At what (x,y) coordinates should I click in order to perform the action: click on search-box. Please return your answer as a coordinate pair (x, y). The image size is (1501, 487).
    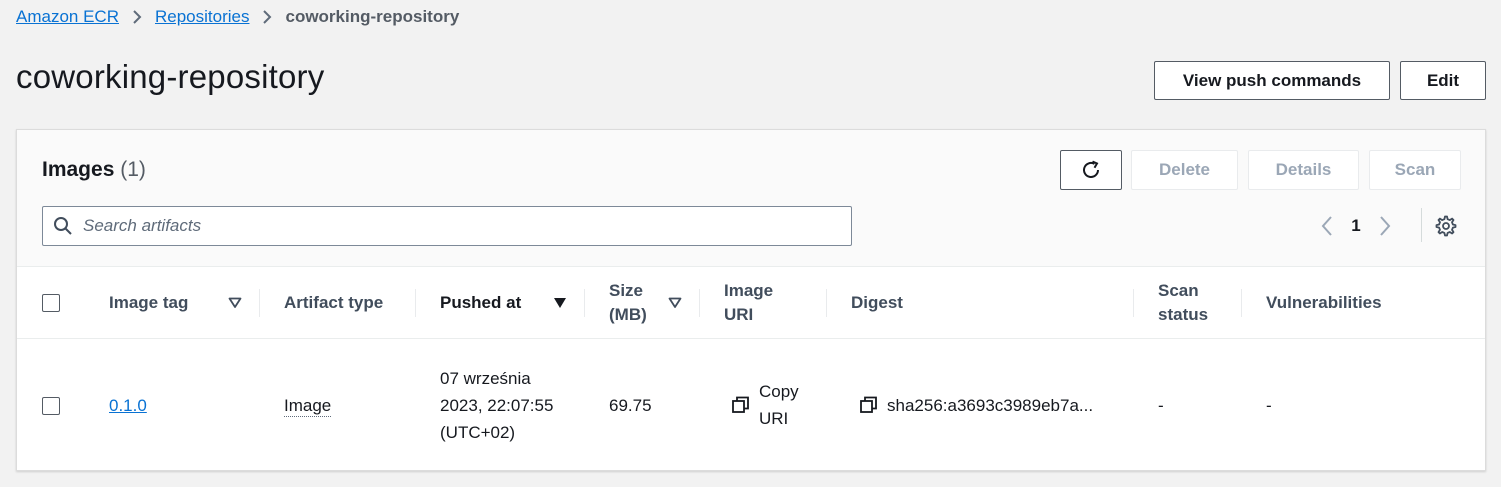
    Looking at the image, I should click on (447, 226).